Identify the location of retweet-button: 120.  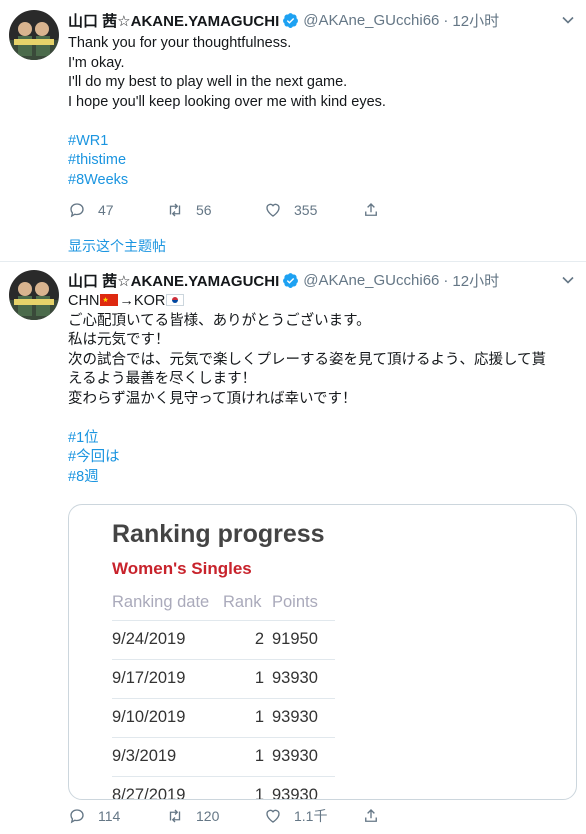
(215, 816).